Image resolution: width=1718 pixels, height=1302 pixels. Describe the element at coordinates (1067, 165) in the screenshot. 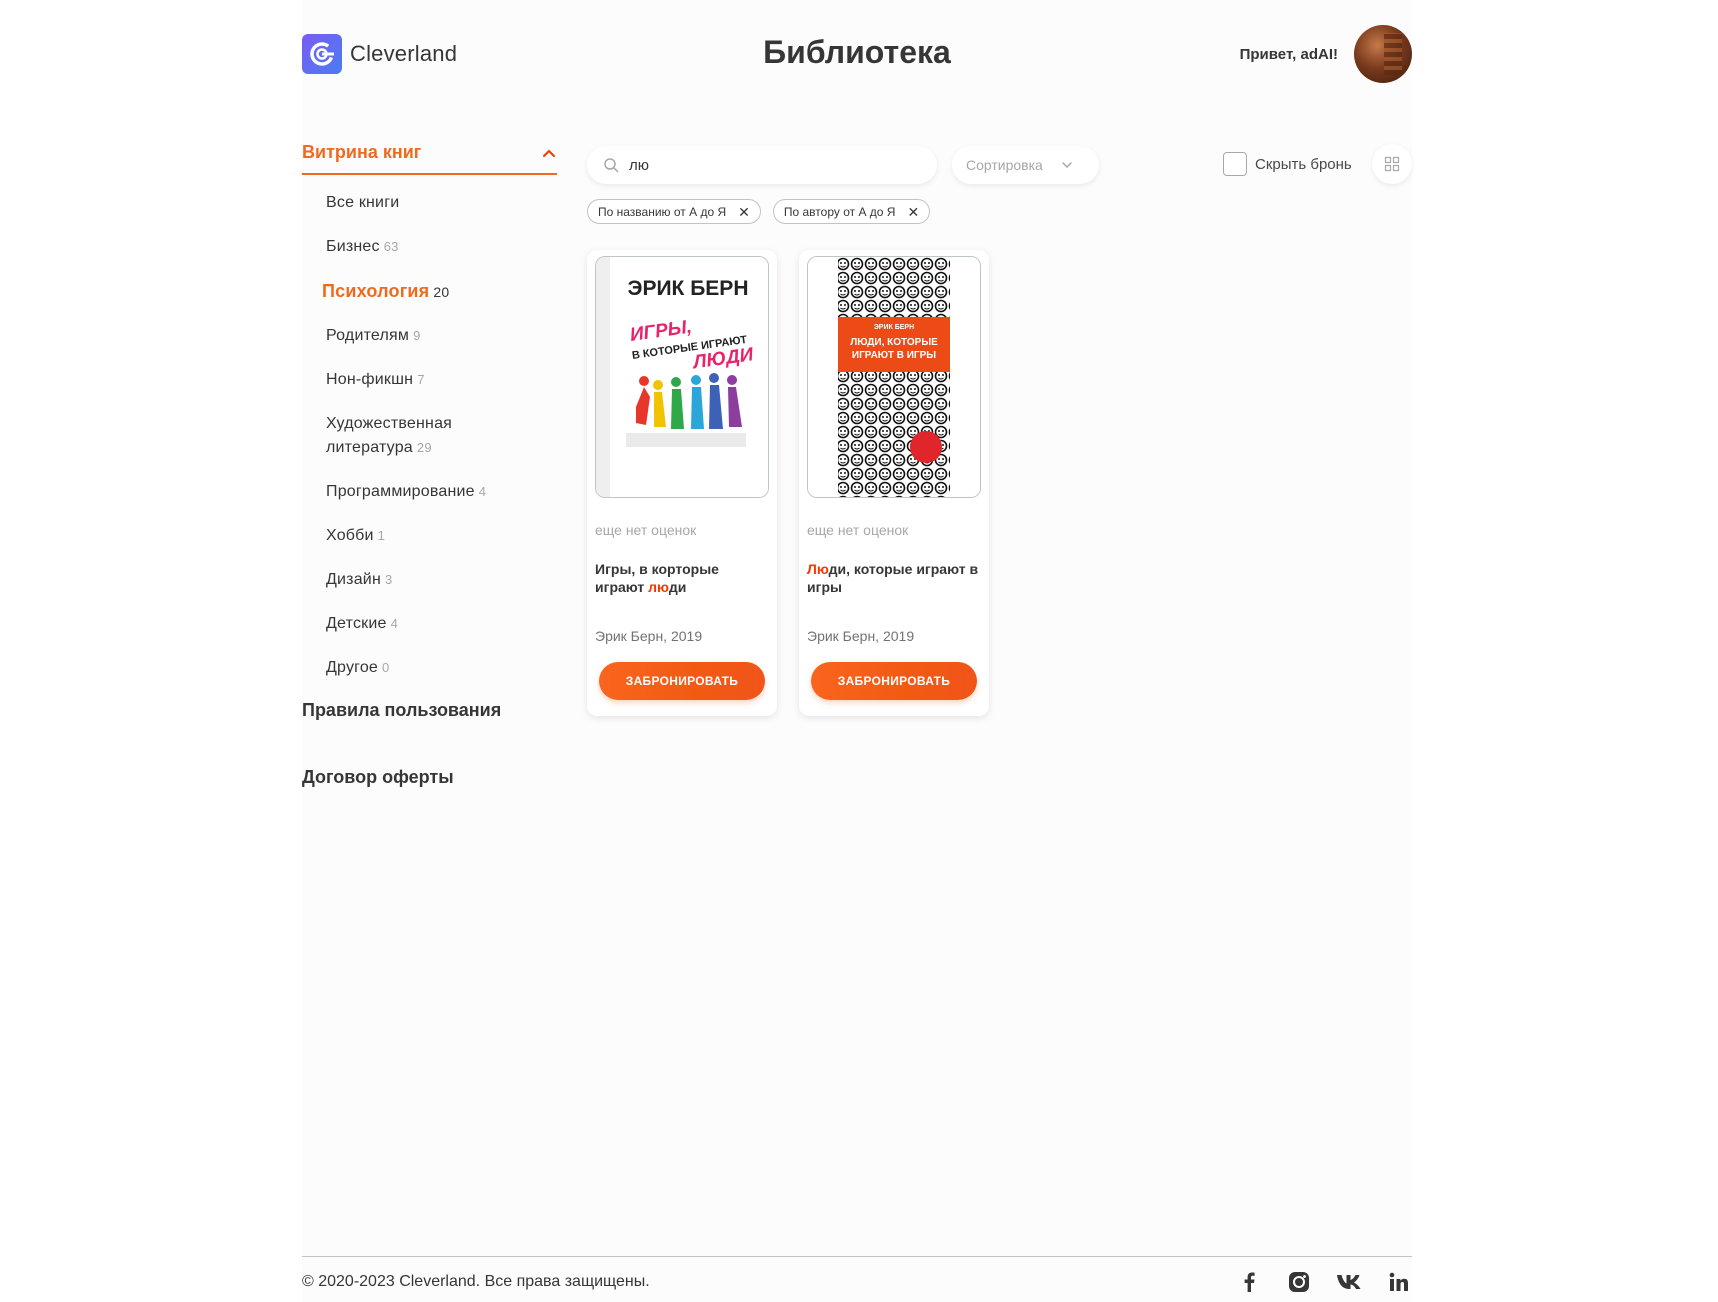

I see `chevron-down-icon` at that location.